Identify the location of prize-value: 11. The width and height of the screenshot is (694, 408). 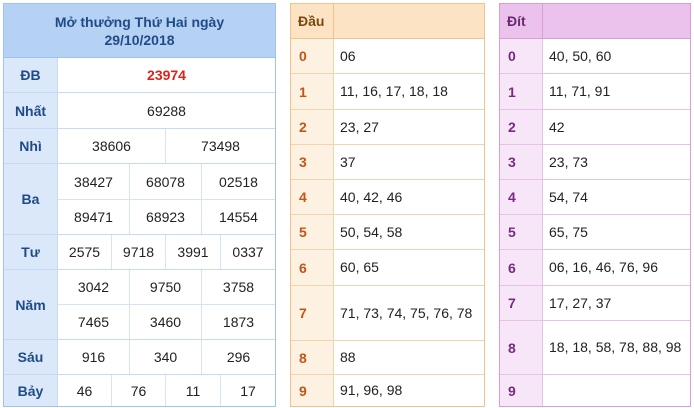
(193, 390).